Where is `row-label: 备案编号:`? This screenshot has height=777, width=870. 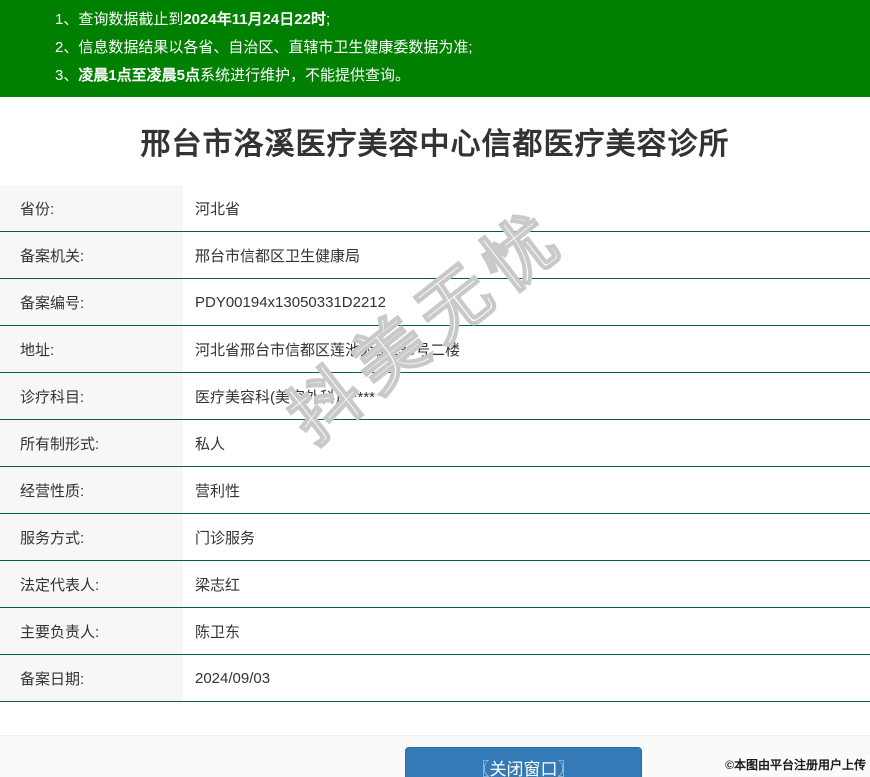
row-label: 备案编号: is located at coordinates (91, 302).